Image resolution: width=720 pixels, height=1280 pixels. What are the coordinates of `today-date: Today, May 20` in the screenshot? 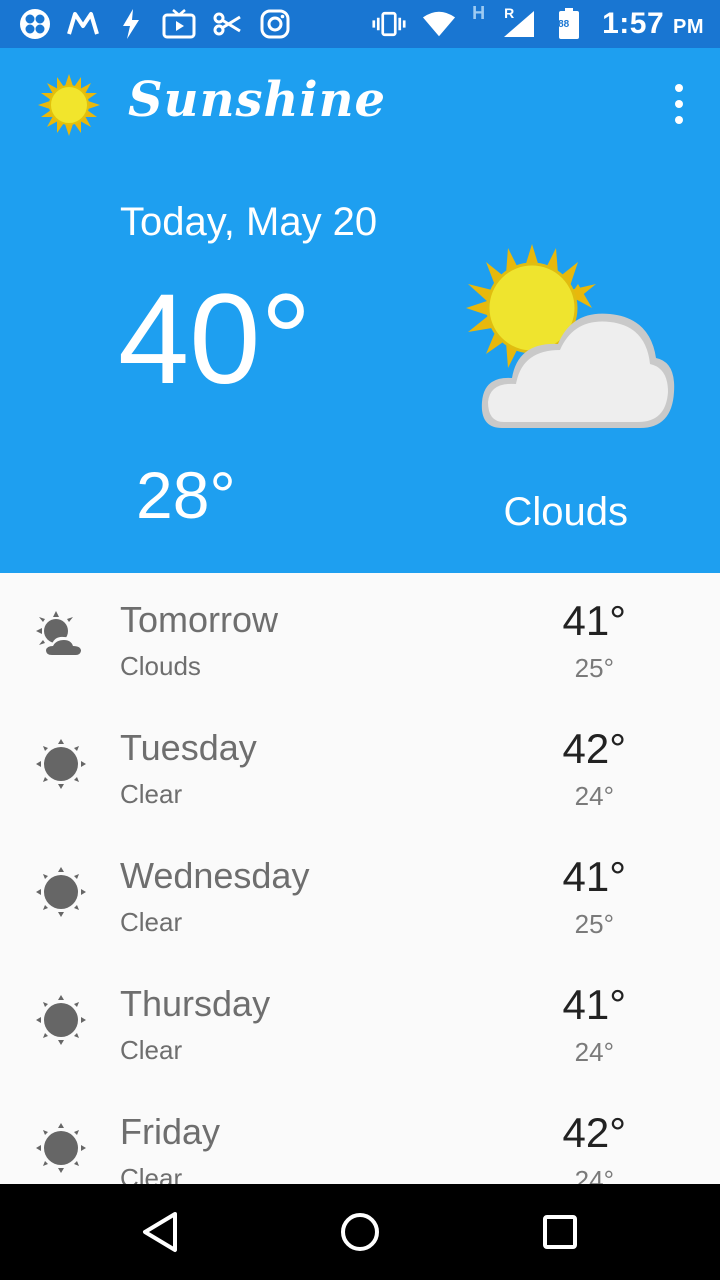 It's located at (249, 222).